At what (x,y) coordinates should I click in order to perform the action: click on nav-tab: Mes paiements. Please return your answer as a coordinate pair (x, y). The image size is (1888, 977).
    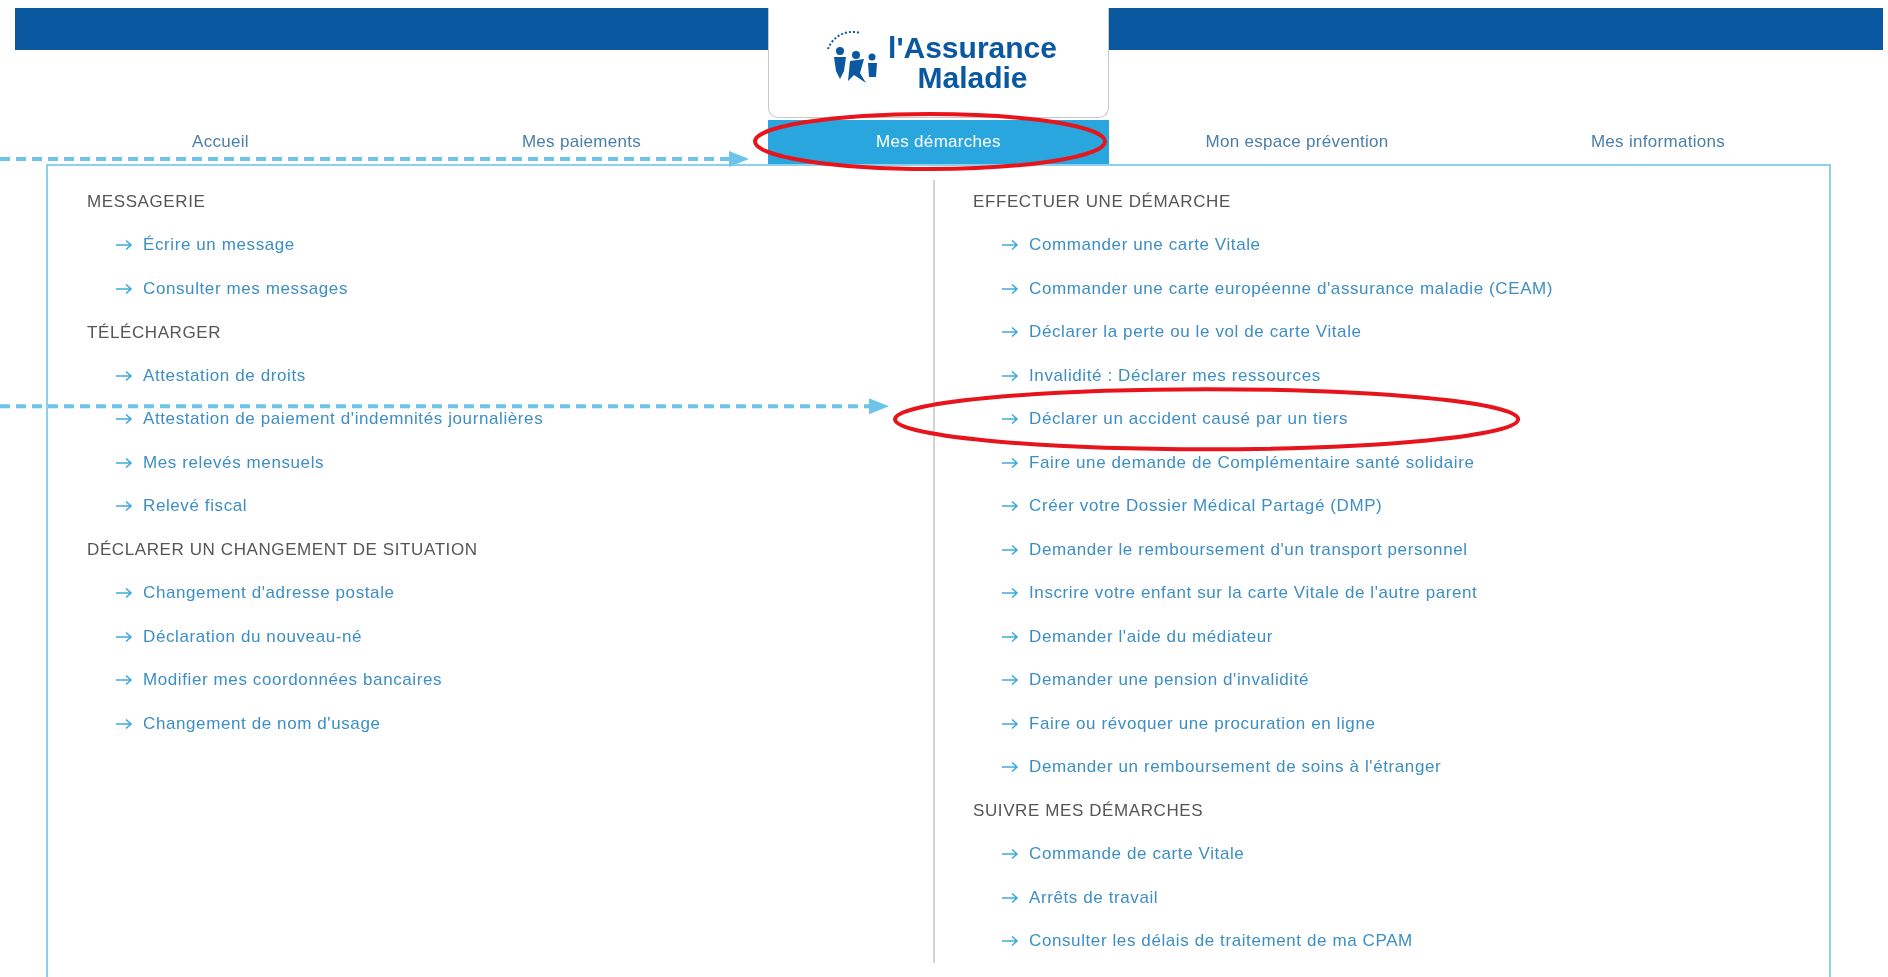
    Looking at the image, I should click on (581, 142).